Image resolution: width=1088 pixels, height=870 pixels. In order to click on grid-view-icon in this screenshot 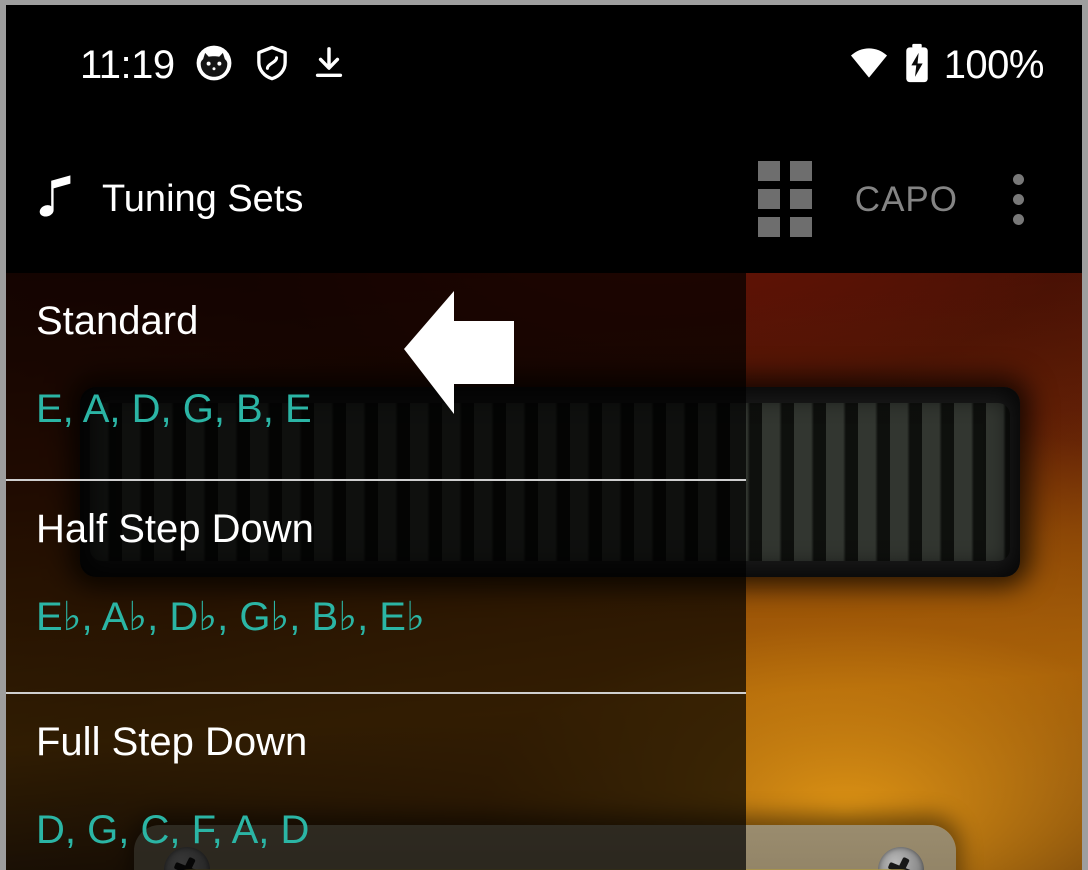, I will do `click(784, 199)`.